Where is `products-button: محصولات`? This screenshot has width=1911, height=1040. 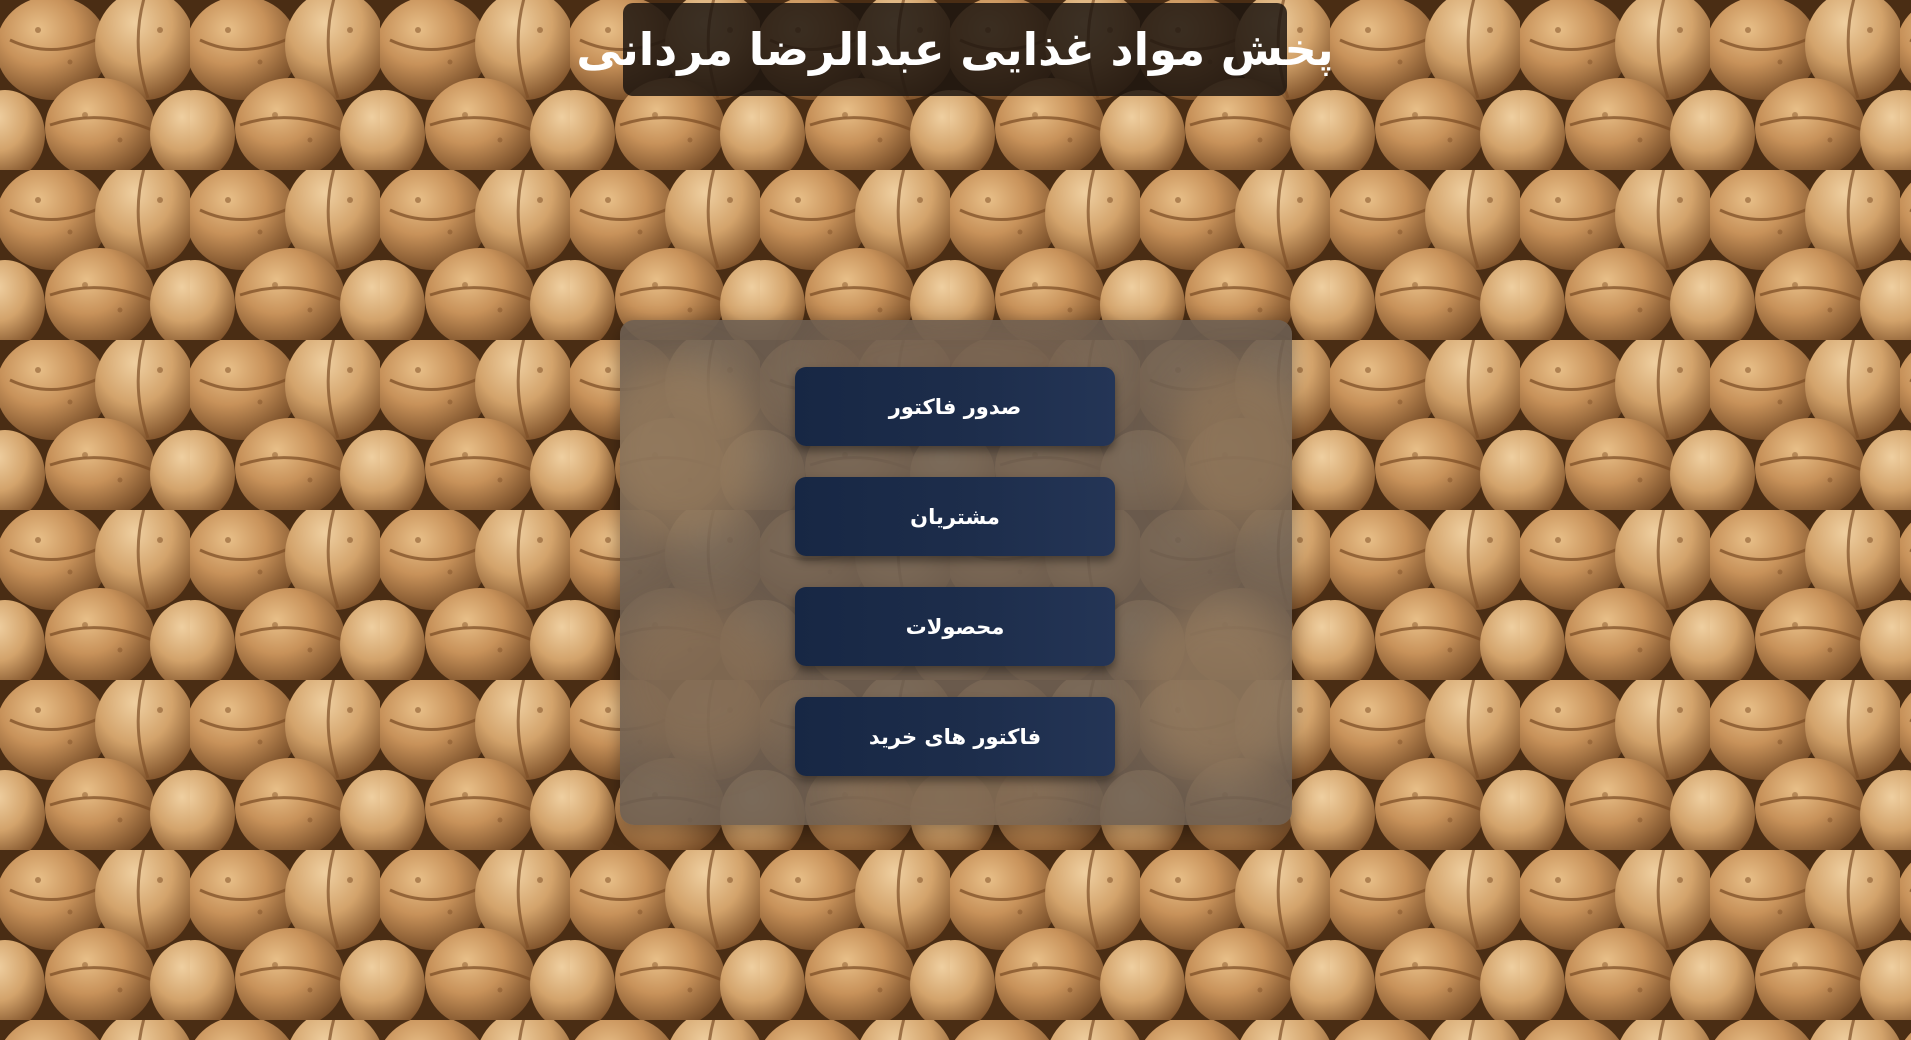
products-button: محصولات is located at coordinates (955, 626).